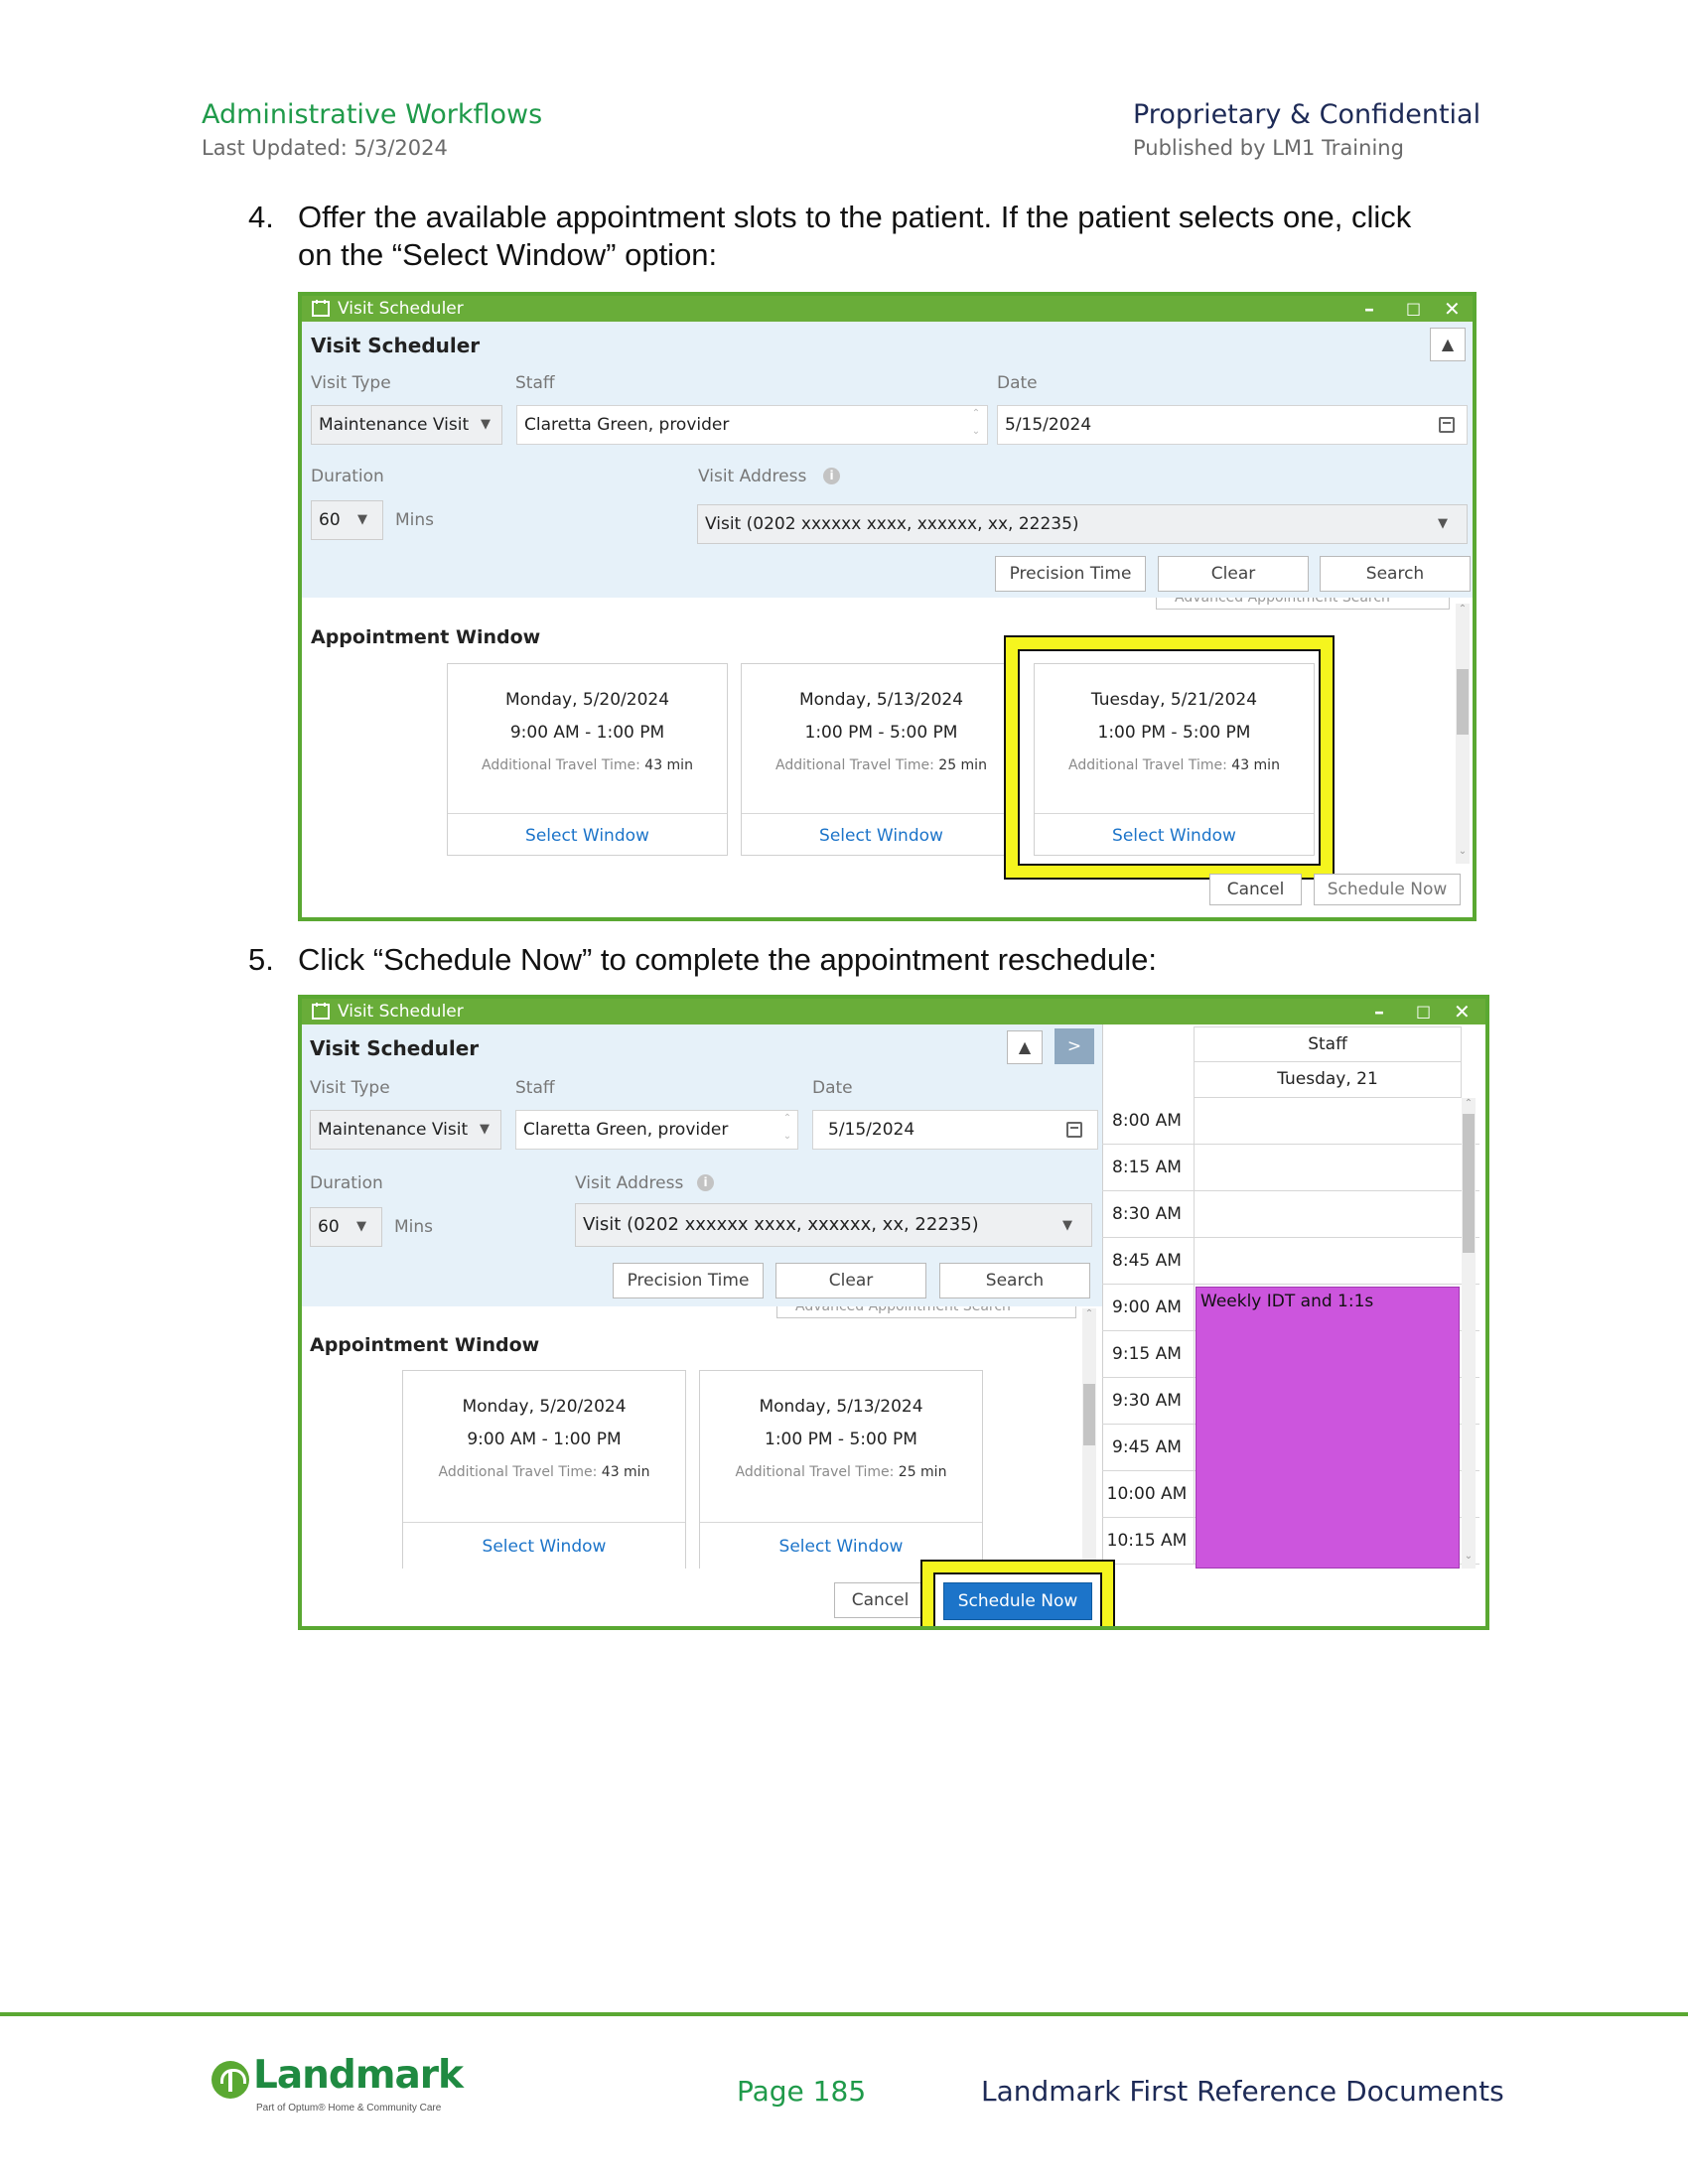 The height and width of the screenshot is (2184, 1688). What do you see at coordinates (1282, 602) in the screenshot?
I see `advanced-search-label: Advanced Appointment Search` at bounding box center [1282, 602].